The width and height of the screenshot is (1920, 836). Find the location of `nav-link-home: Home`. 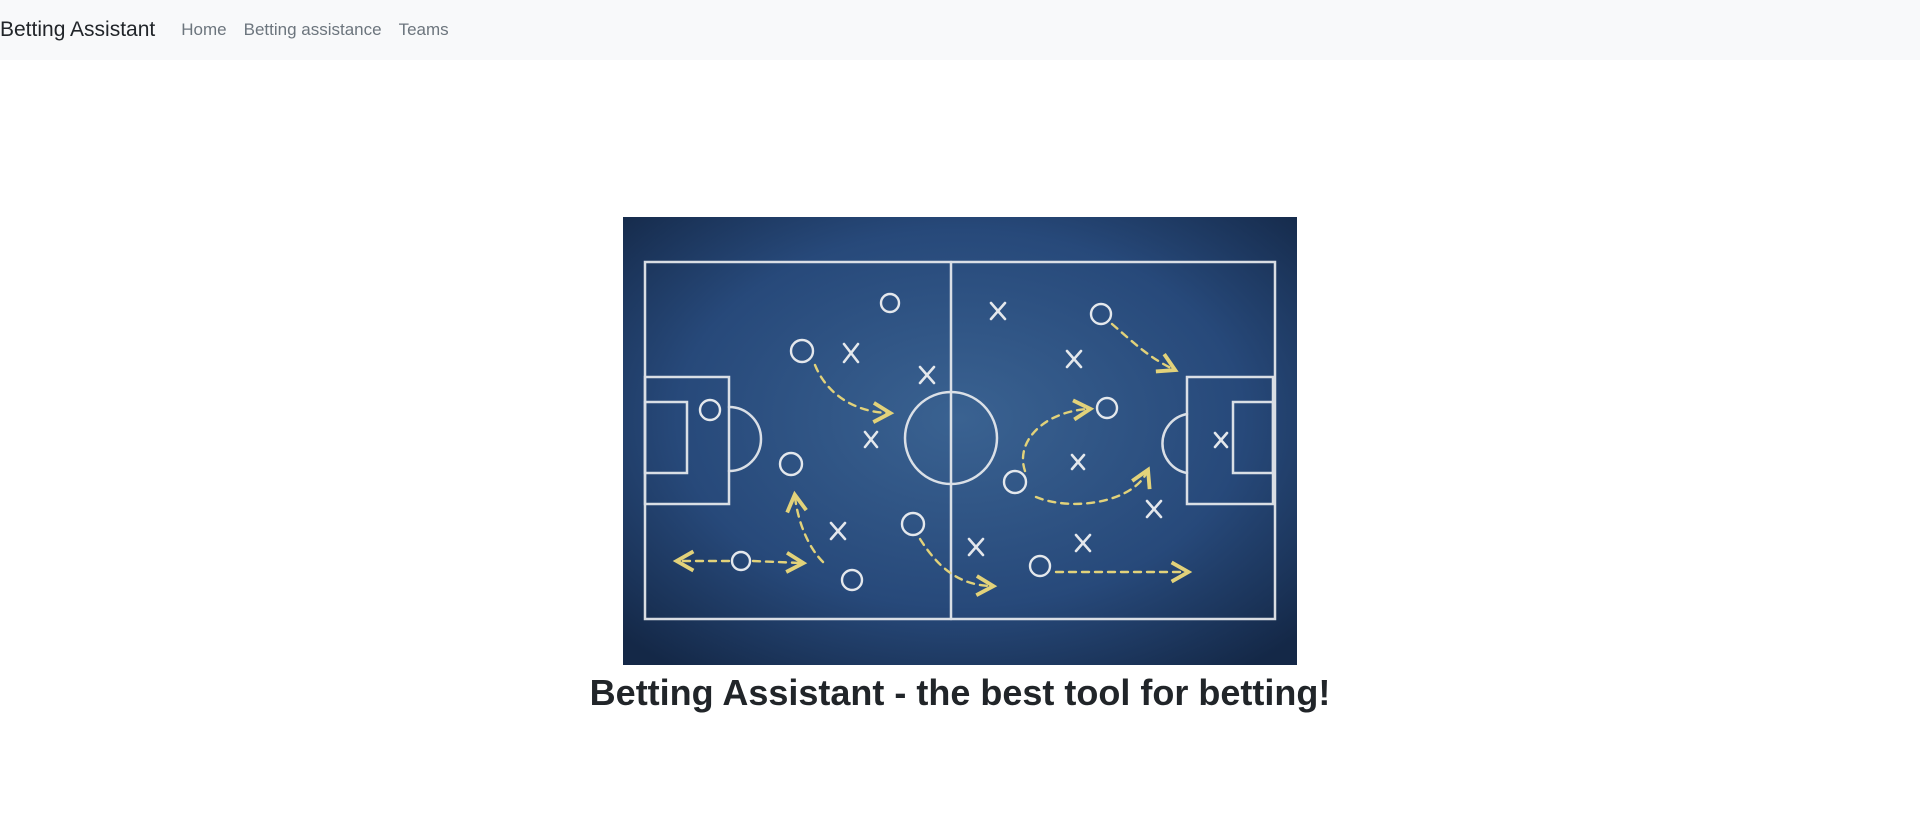

nav-link-home: Home is located at coordinates (203, 30).